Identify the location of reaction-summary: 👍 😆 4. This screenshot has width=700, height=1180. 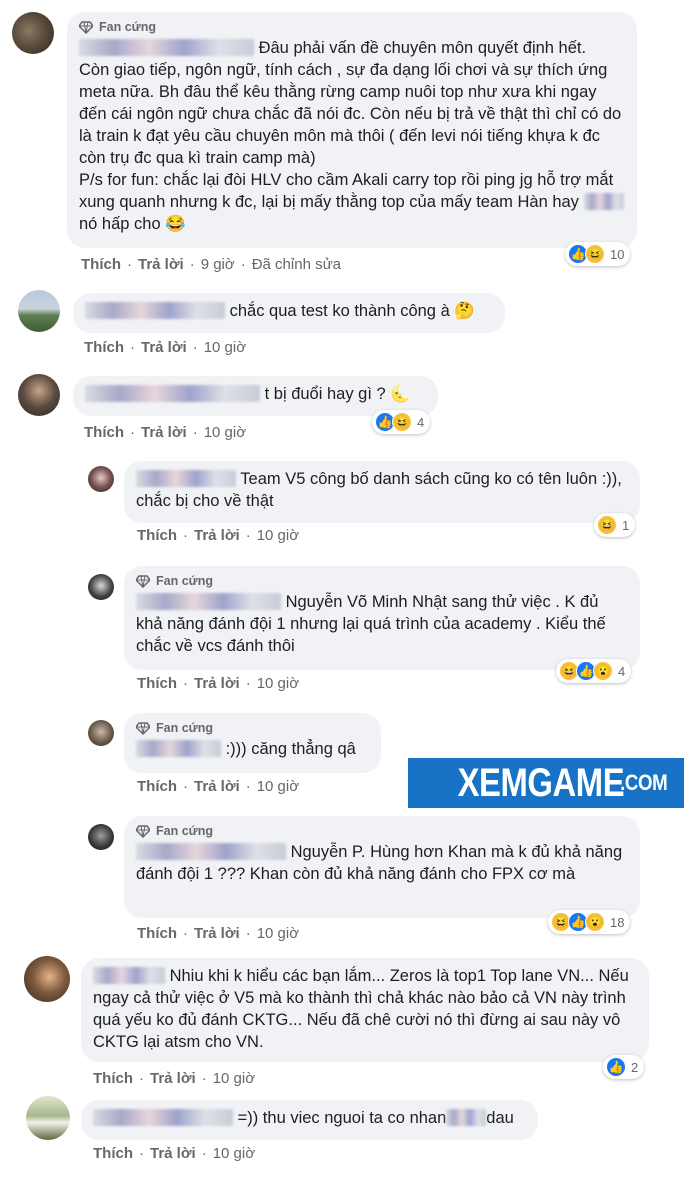
(401, 422).